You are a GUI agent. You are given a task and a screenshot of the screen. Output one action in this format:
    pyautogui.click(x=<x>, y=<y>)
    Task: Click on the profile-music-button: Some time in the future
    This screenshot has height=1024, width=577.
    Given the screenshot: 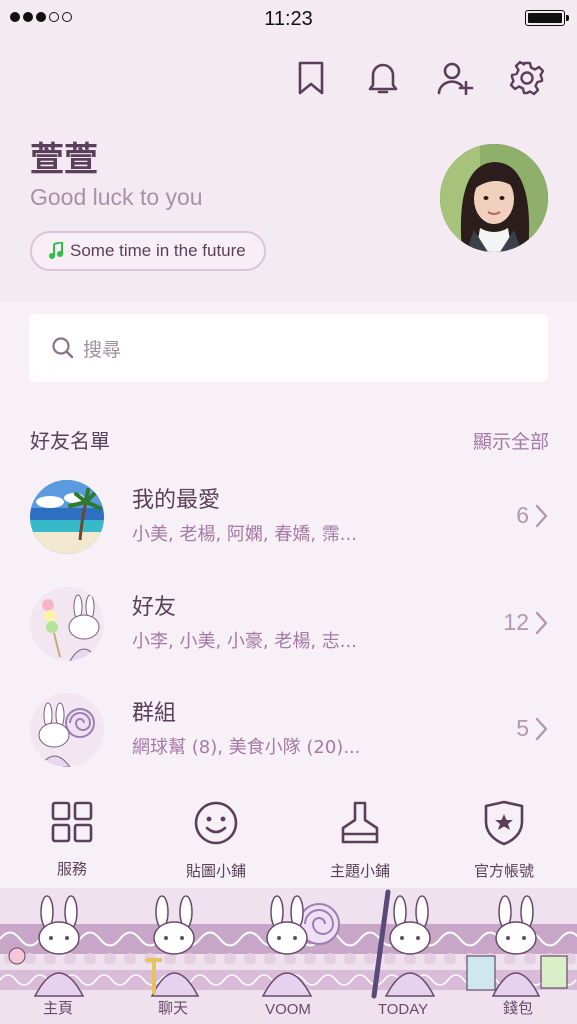 What is the action you would take?
    pyautogui.click(x=148, y=251)
    